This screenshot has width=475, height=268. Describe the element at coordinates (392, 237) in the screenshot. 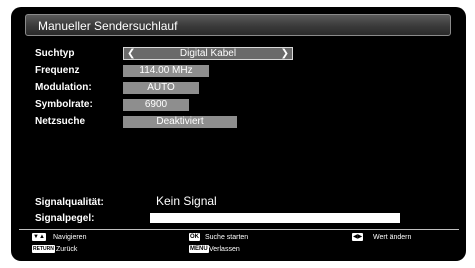

I see `change-value-hint: Wert ändern` at that location.